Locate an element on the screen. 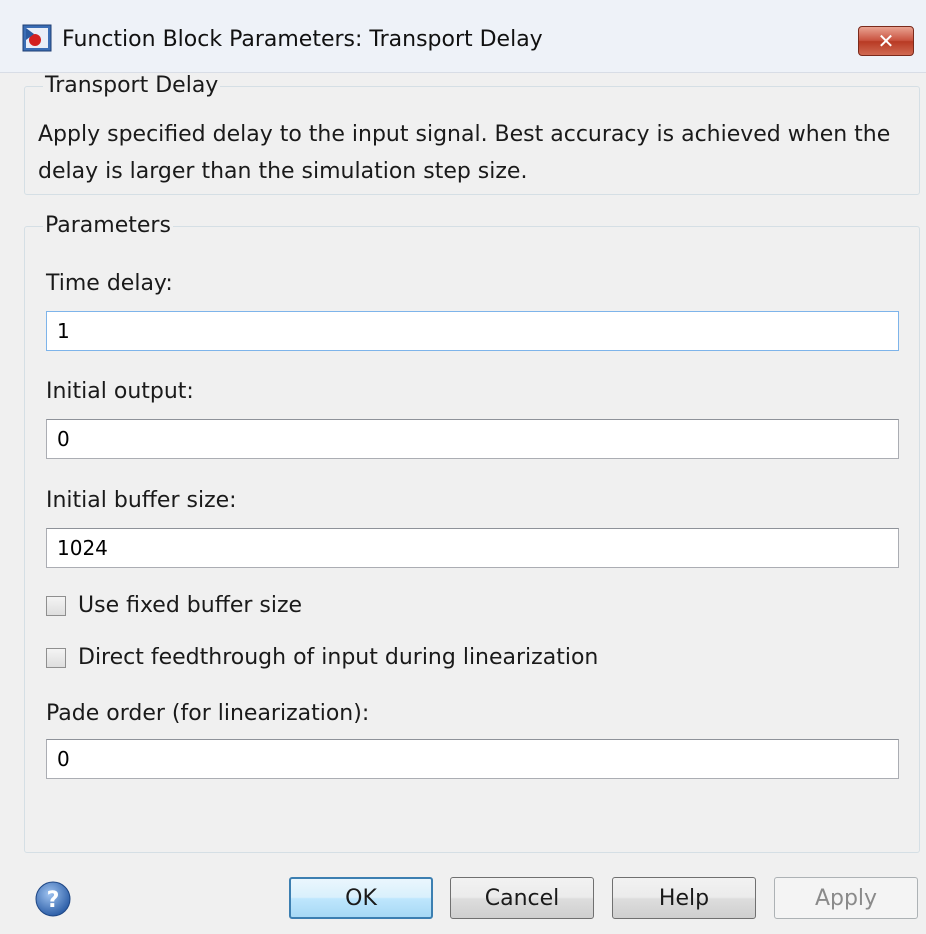  help-question-icon: ? is located at coordinates (53, 899).